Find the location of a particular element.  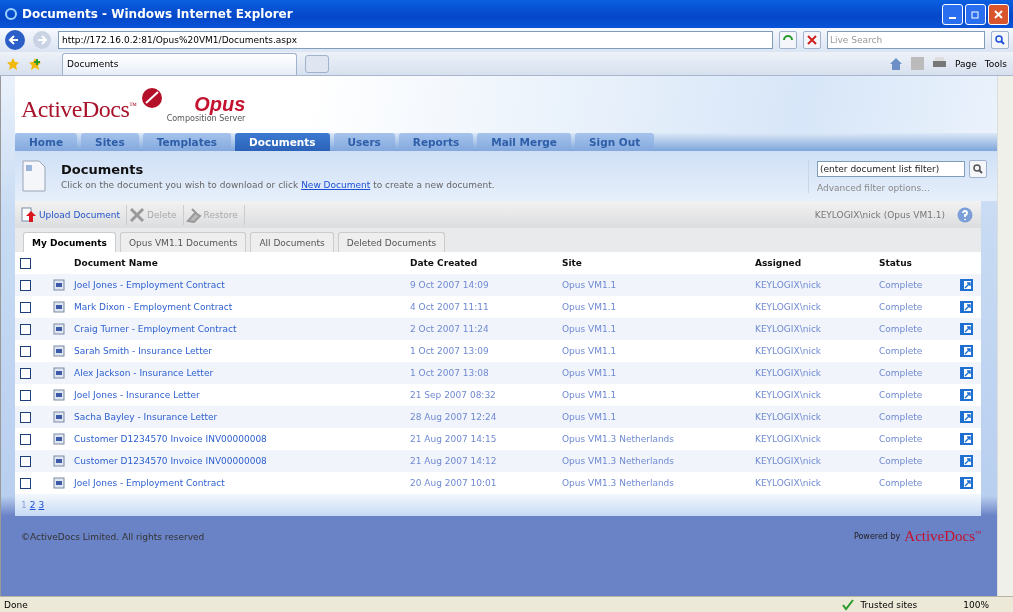

document-link: Sarah Smith - Insurance Letter is located at coordinates (242, 351).